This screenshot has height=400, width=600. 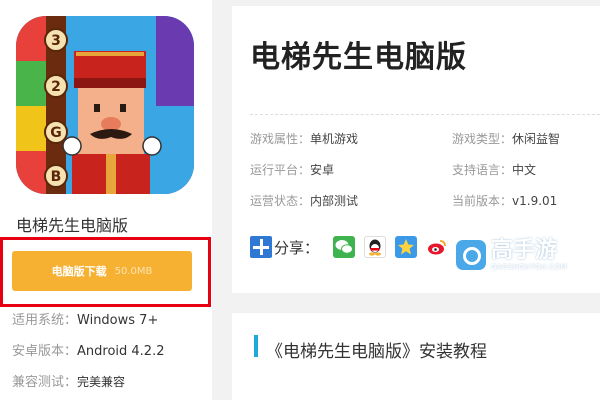 What do you see at coordinates (56, 177) in the screenshot?
I see `floor-b-label: B` at bounding box center [56, 177].